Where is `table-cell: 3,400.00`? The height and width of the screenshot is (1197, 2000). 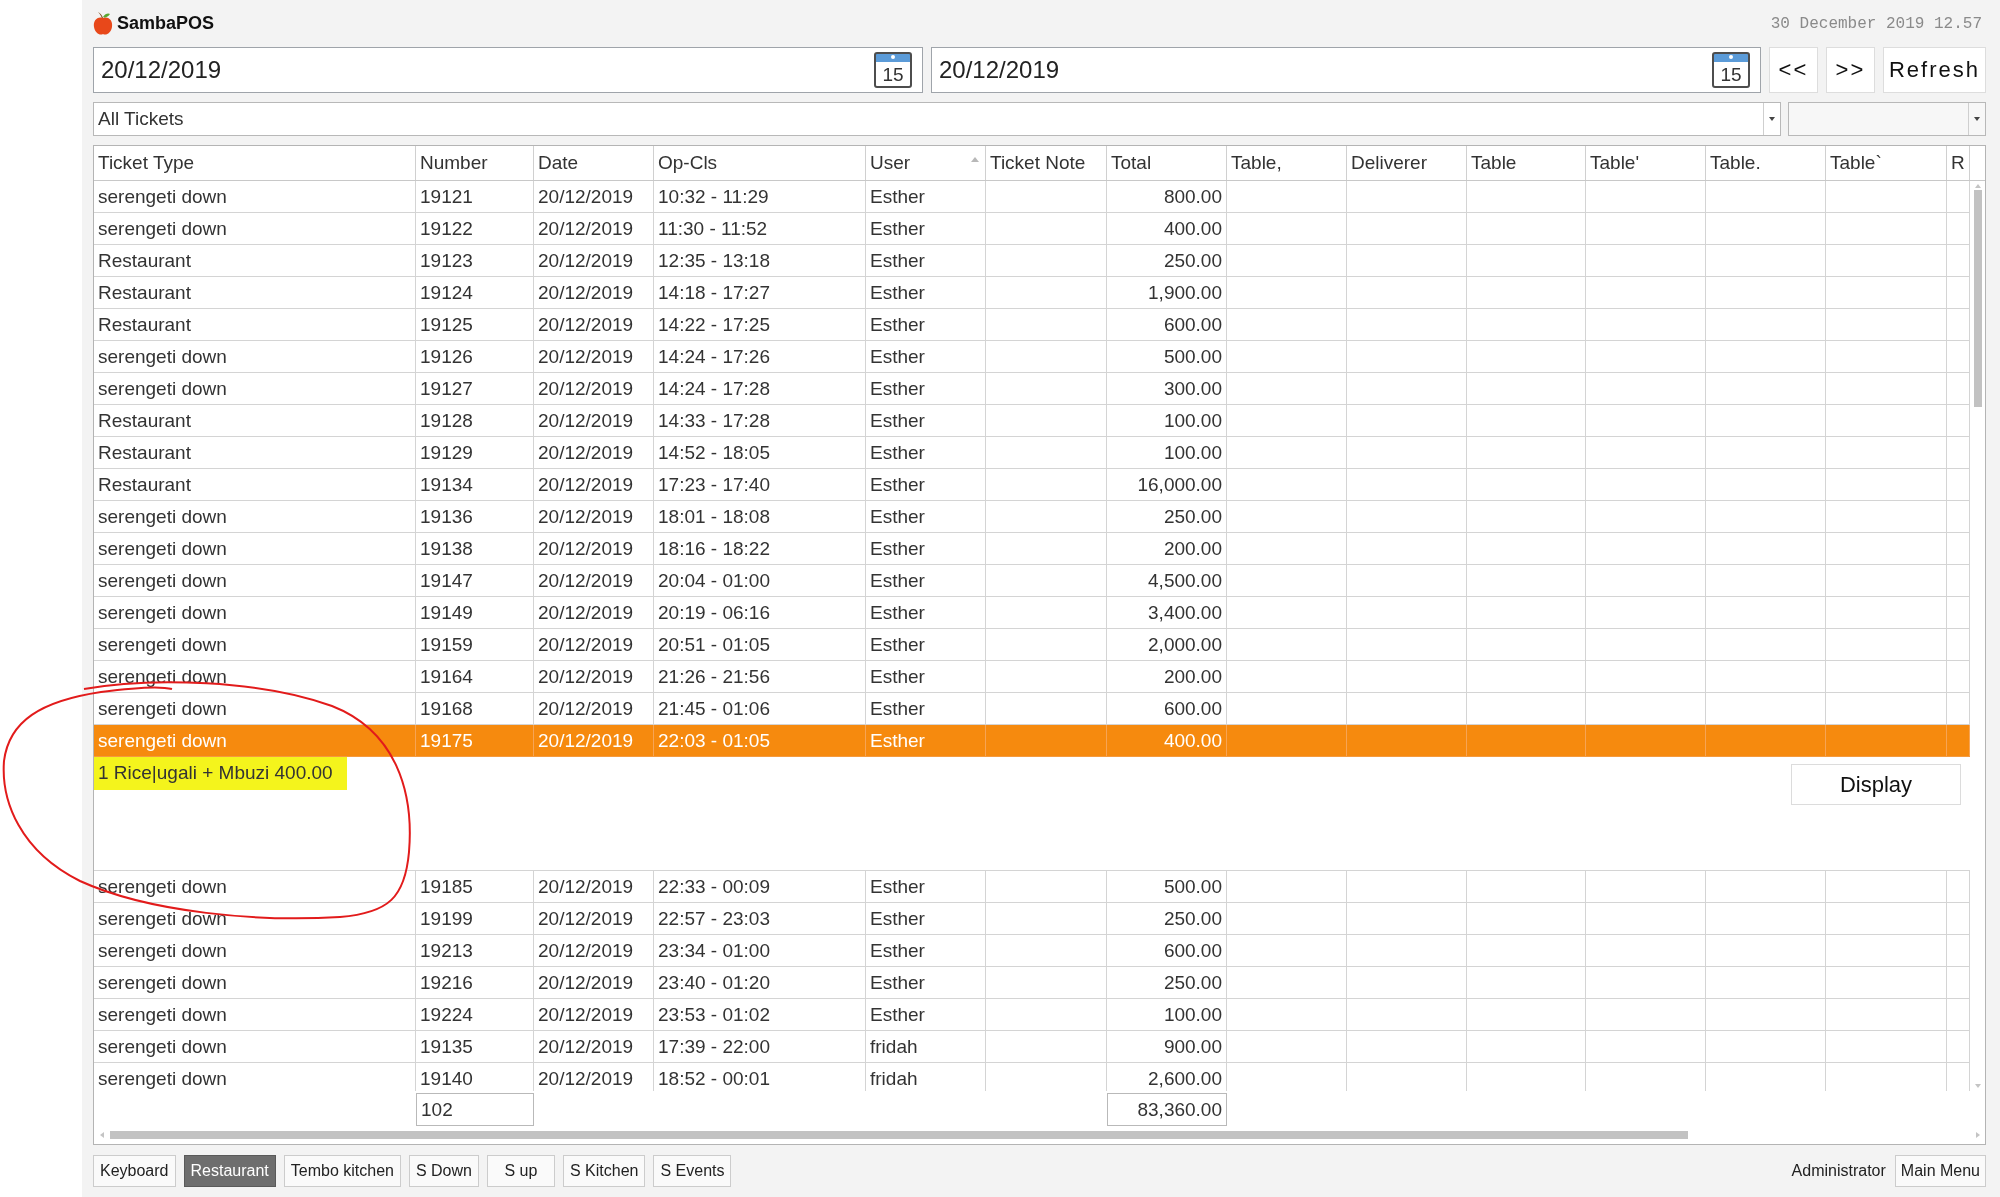
table-cell: 3,400.00 is located at coordinates (1167, 612).